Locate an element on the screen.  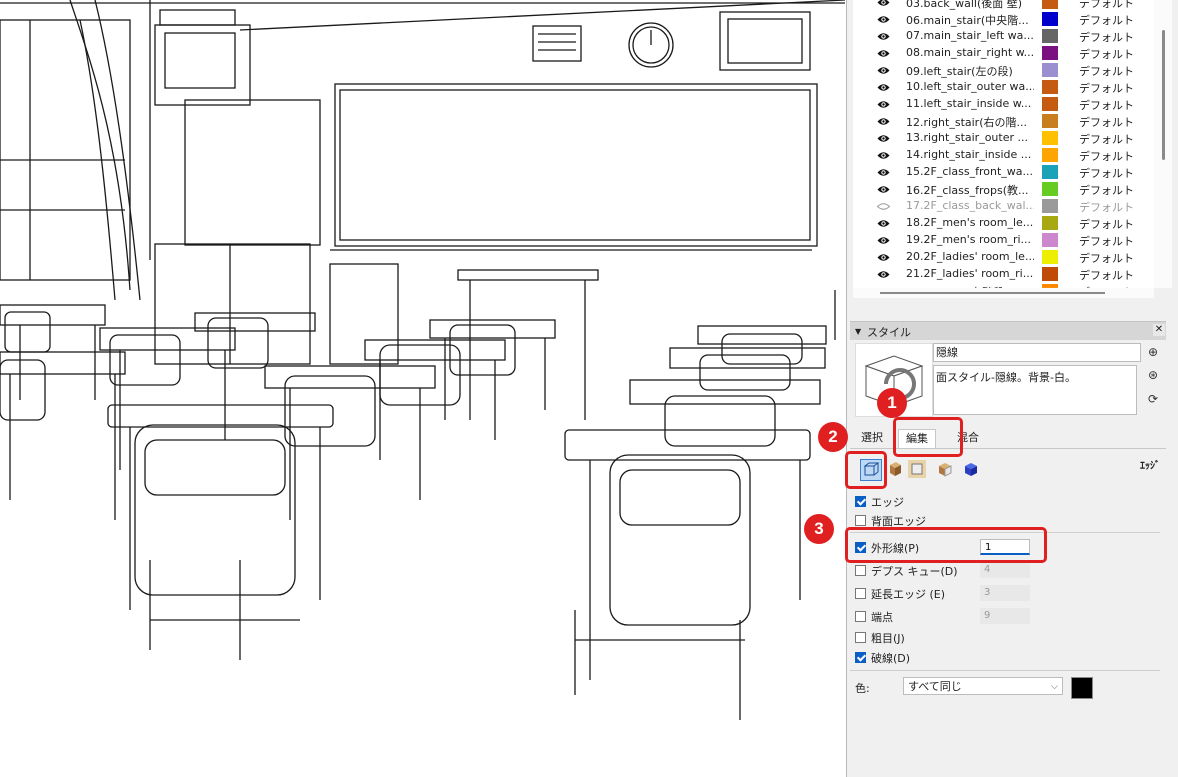
tag-row: 09.left_stair(左の段) デフォルト is located at coordinates (1003, 70).